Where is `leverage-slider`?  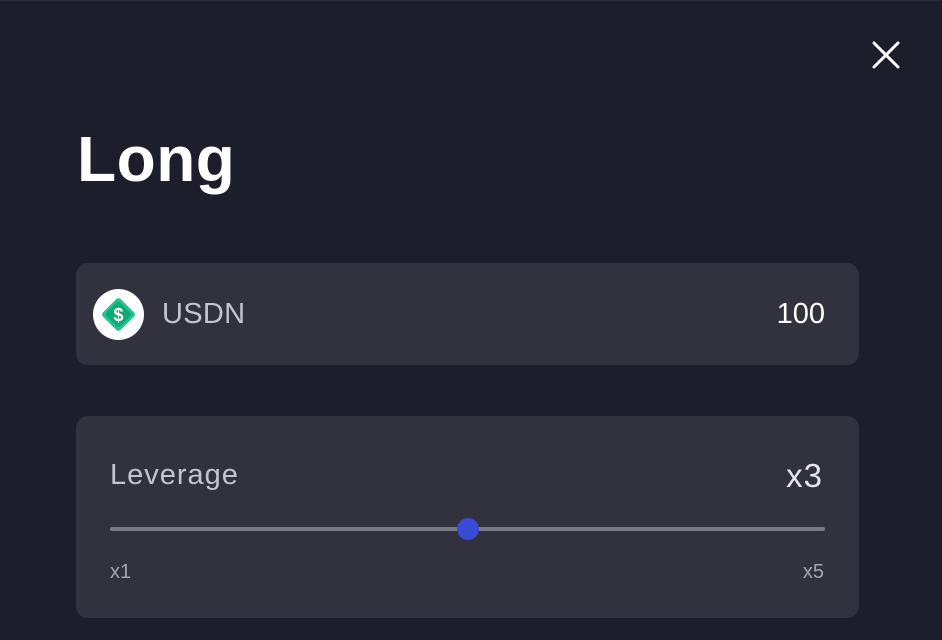
leverage-slider is located at coordinates (467, 529).